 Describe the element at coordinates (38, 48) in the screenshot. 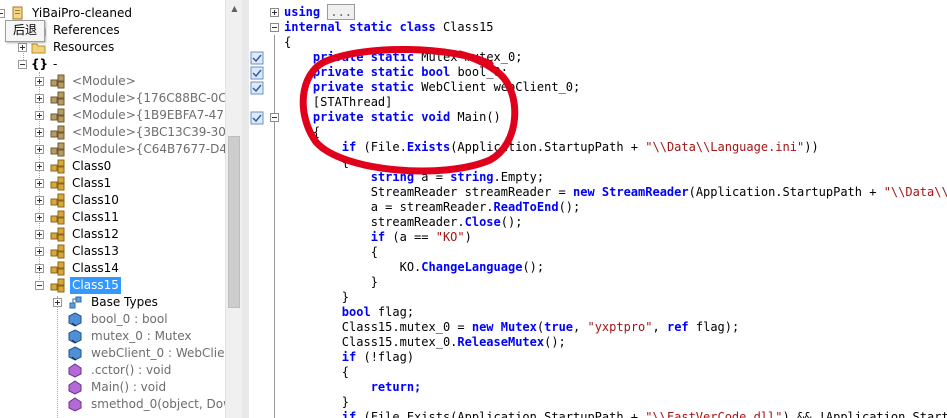

I see `folder-icon` at that location.